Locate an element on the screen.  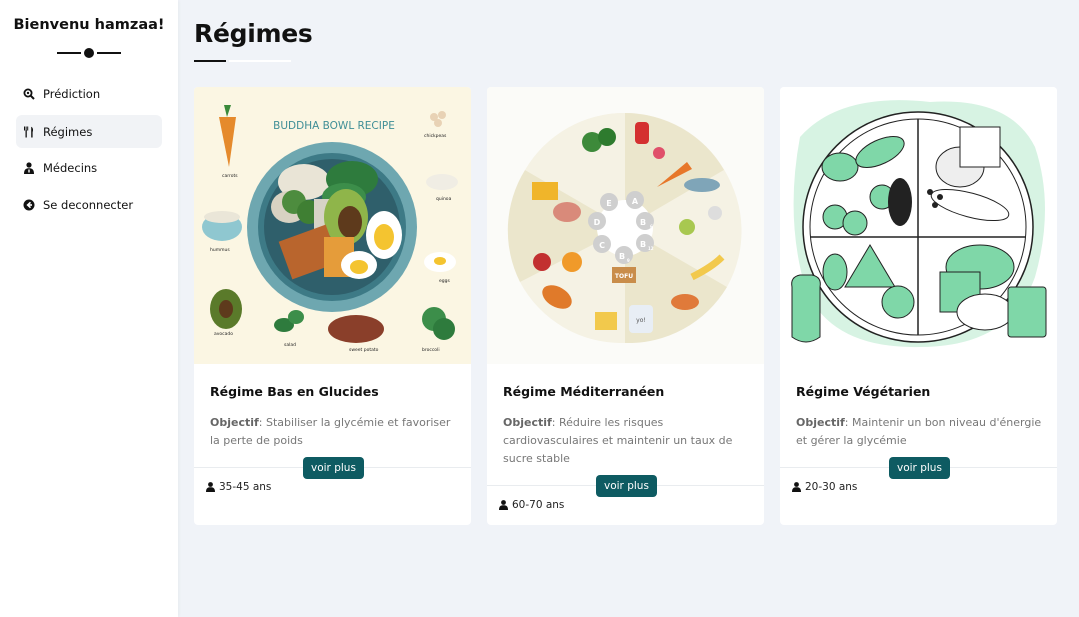
age-text: 35-45 ans is located at coordinates (245, 487).